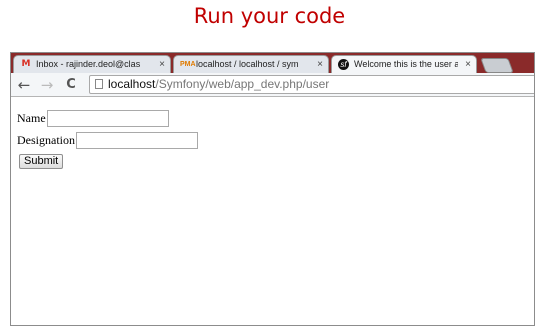 Image resolution: width=539 pixels, height=332 pixels. What do you see at coordinates (242, 84) in the screenshot?
I see `url-path: /Symfony/web/app_dev.php/user` at bounding box center [242, 84].